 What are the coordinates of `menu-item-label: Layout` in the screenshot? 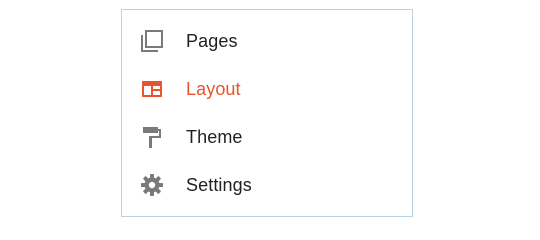 It's located at (213, 88).